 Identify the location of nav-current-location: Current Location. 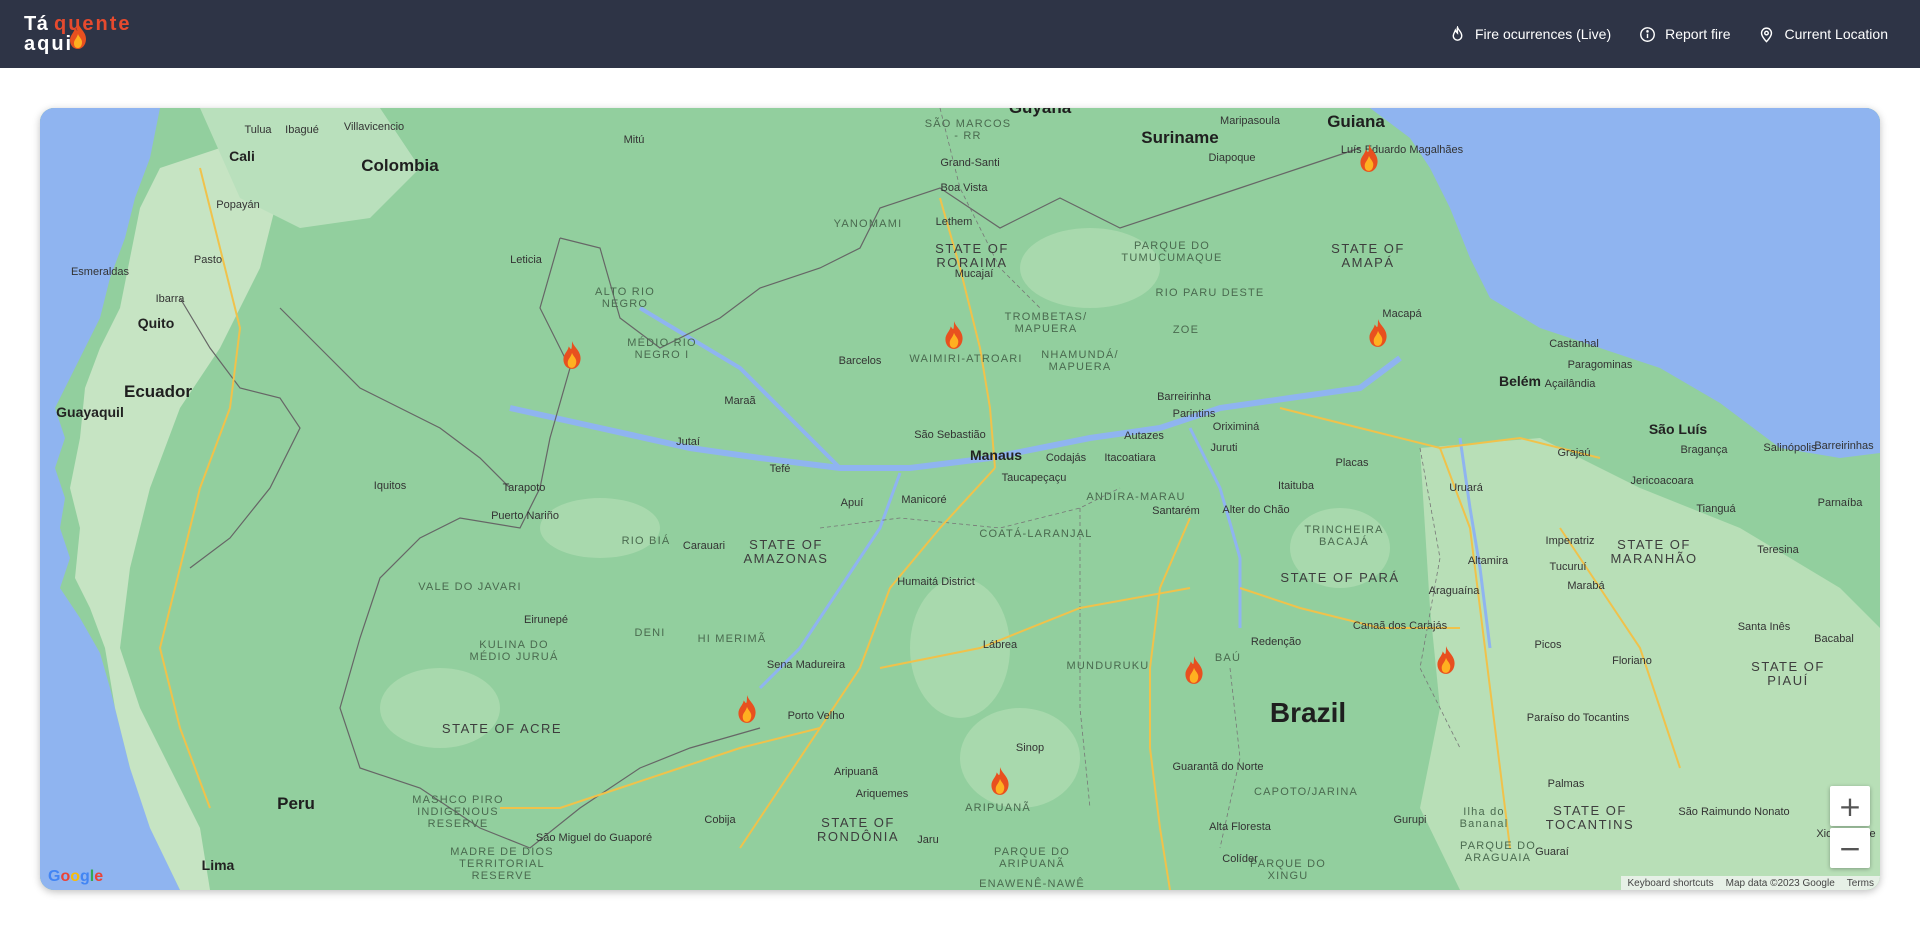
(1823, 34).